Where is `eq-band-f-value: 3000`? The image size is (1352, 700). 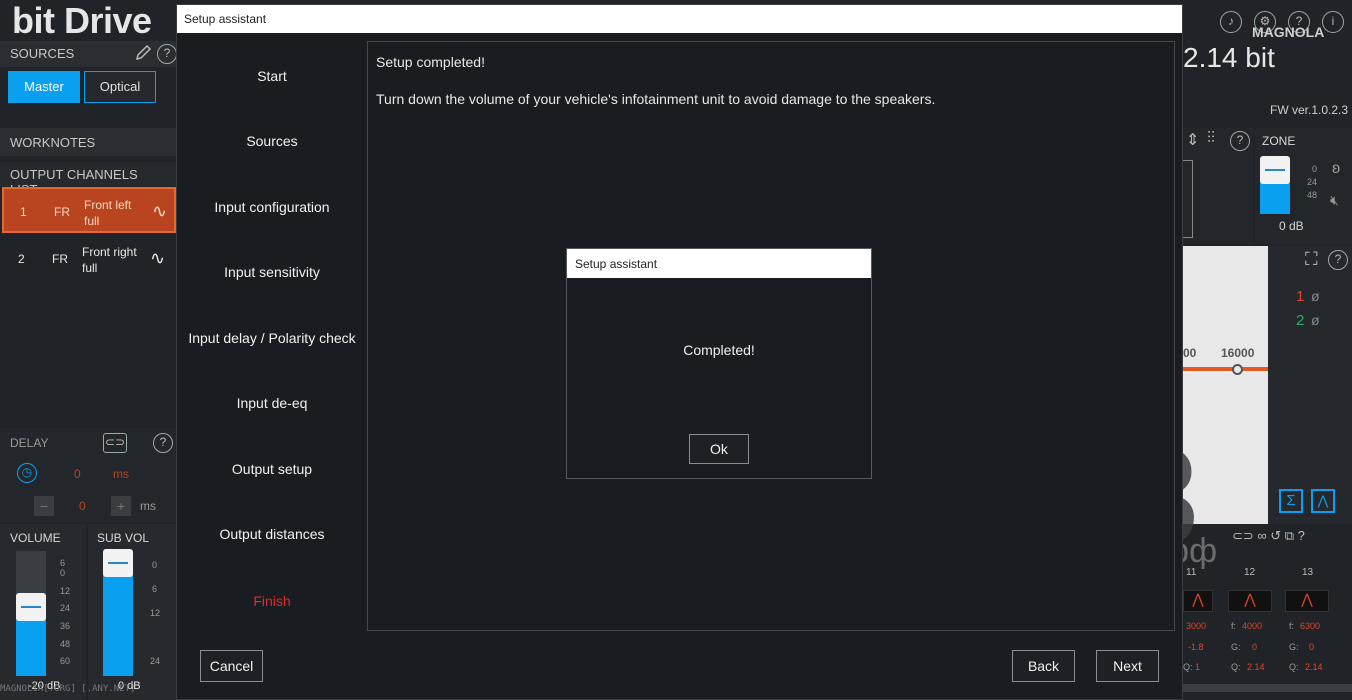 eq-band-f-value: 3000 is located at coordinates (1196, 626).